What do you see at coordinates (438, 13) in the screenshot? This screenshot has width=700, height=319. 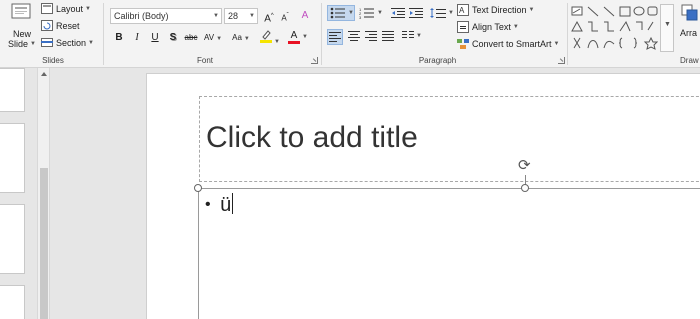 I see `line-spacing-icon` at bounding box center [438, 13].